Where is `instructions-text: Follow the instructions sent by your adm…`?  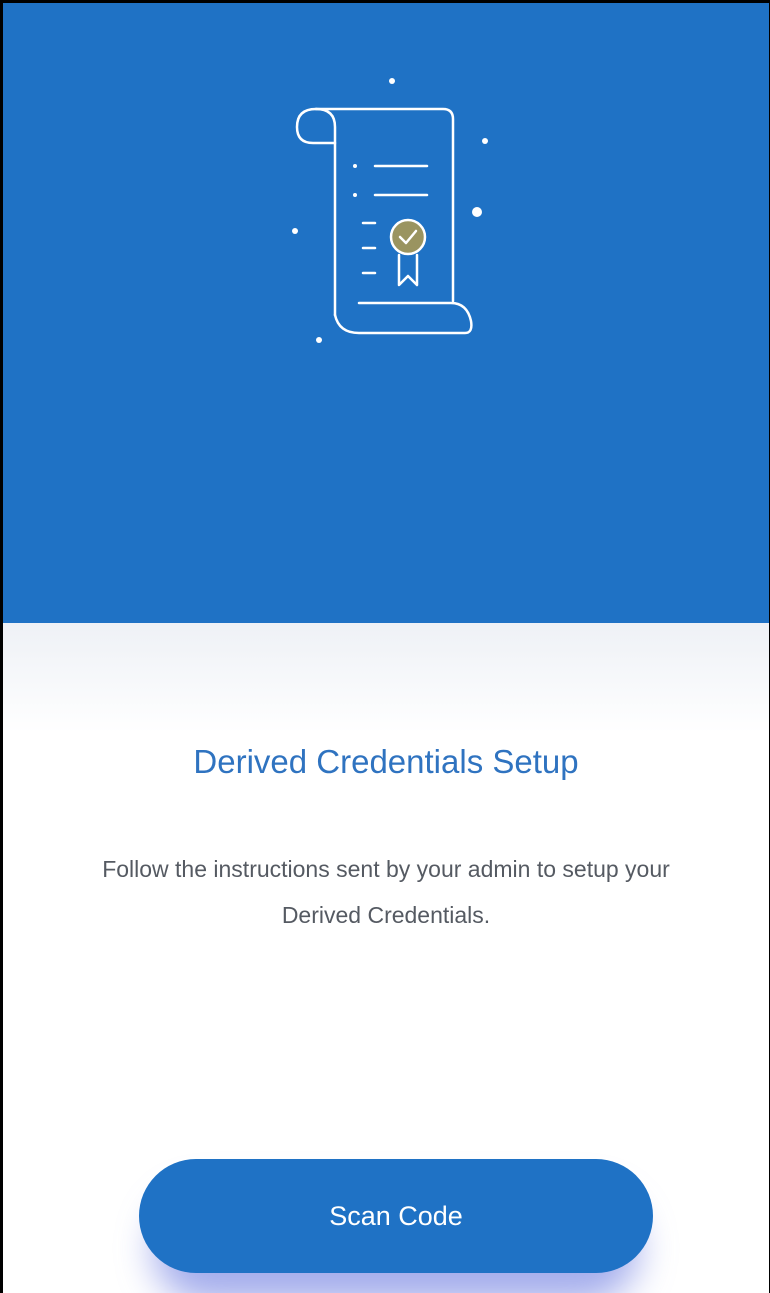
instructions-text: Follow the instructions sent by your adm… is located at coordinates (386, 892).